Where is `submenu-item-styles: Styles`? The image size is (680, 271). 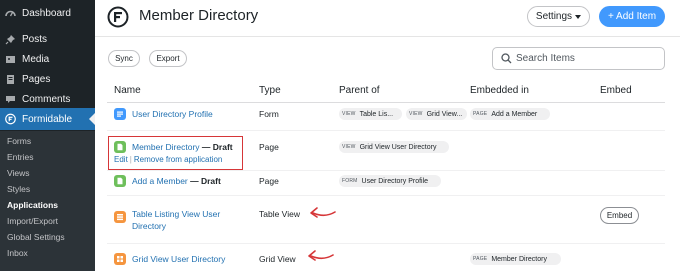 submenu-item-styles: Styles is located at coordinates (18, 189).